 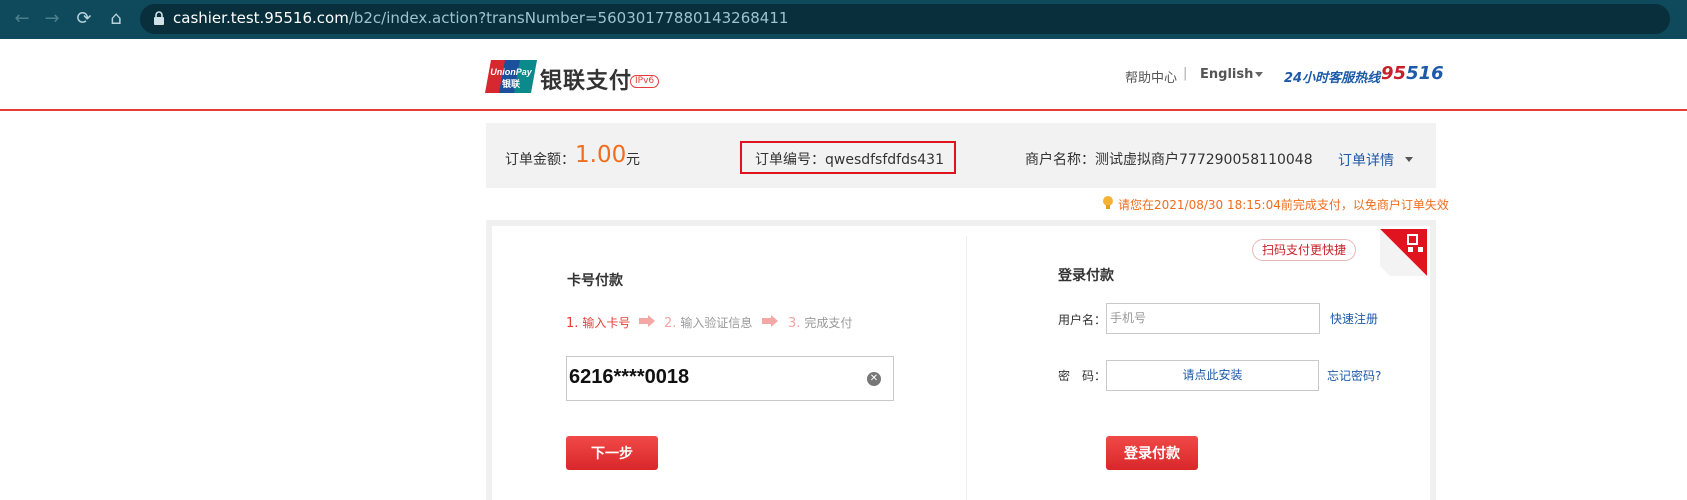 What do you see at coordinates (1082, 376) in the screenshot?
I see `password-label: 密 码：` at bounding box center [1082, 376].